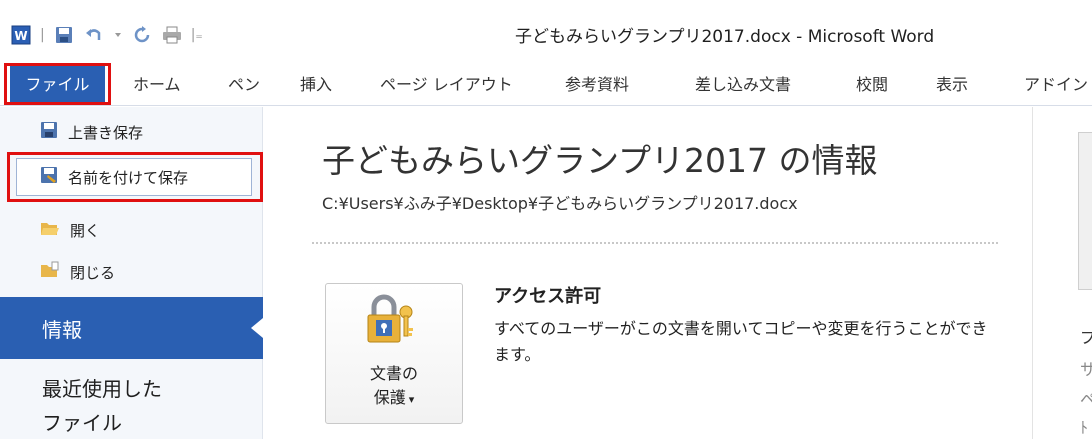 This screenshot has height=439, width=1092. Describe the element at coordinates (1086, 399) in the screenshot. I see `property-label-fragment: ペ` at that location.